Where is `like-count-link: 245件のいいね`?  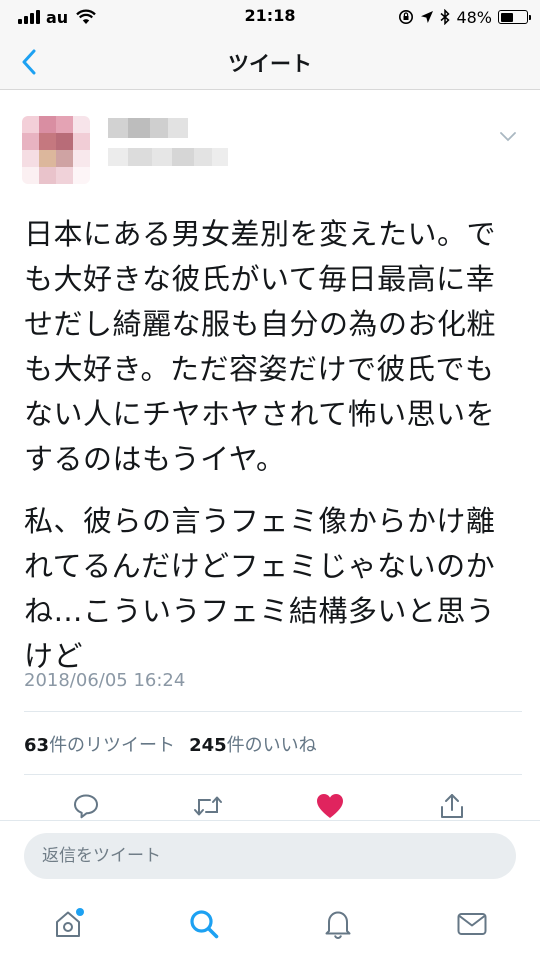
like-count-link: 245件のいいね is located at coordinates (253, 744).